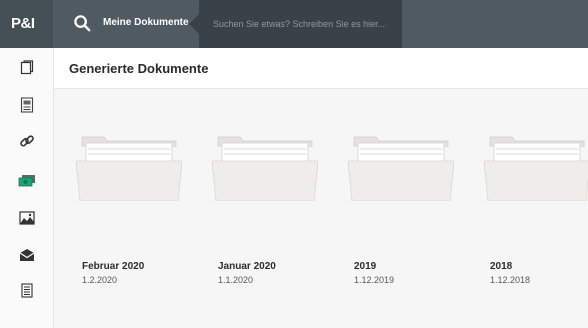 The height and width of the screenshot is (328, 588). What do you see at coordinates (82, 23) in the screenshot?
I see `search-icon` at bounding box center [82, 23].